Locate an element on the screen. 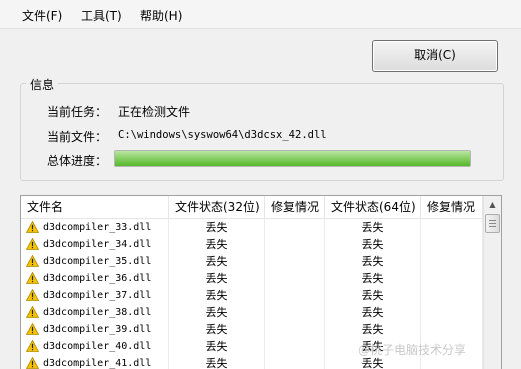 The width and height of the screenshot is (521, 369). chevron-up-icon: ▲ is located at coordinates (492, 204).